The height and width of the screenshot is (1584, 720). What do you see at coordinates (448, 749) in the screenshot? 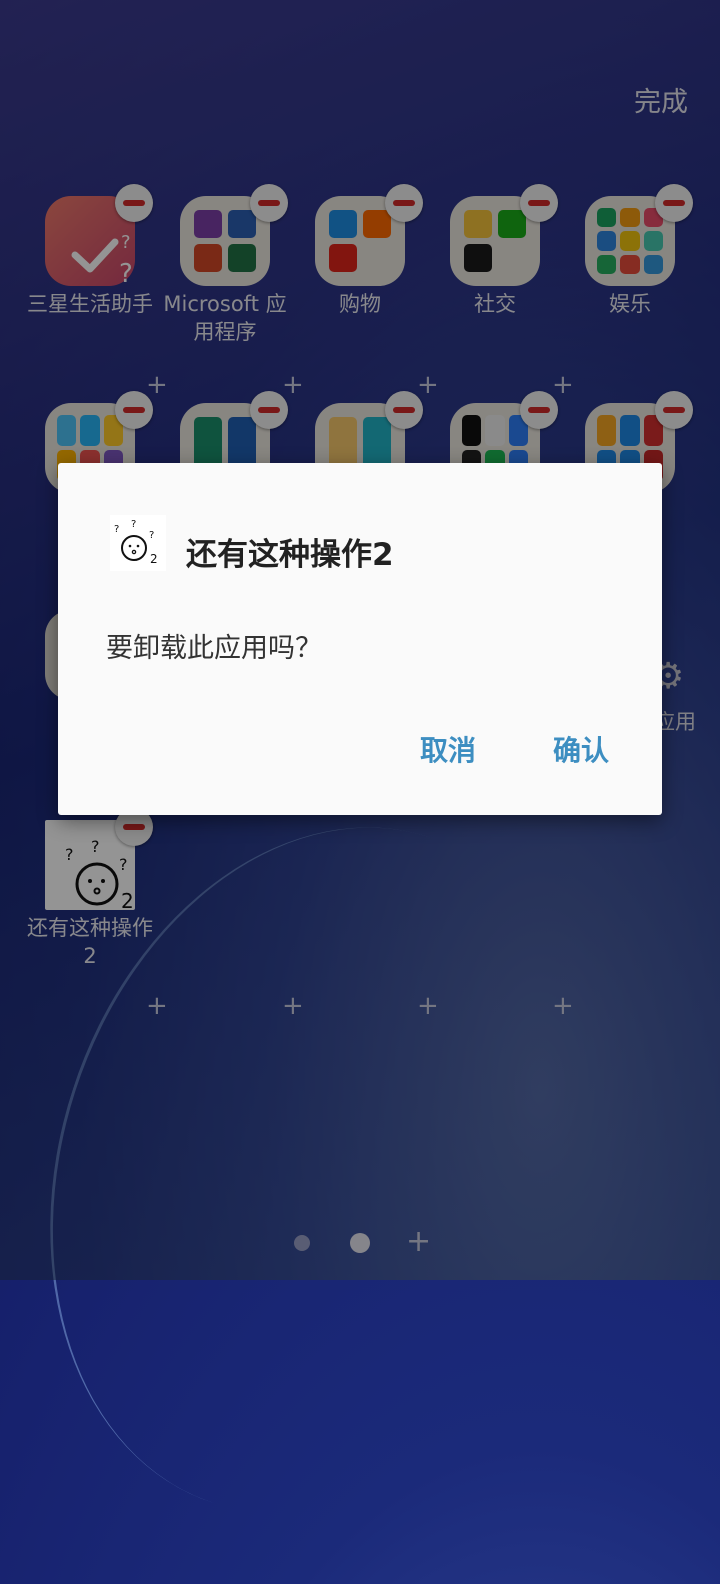
I see `cancel-button: 取消` at bounding box center [448, 749].